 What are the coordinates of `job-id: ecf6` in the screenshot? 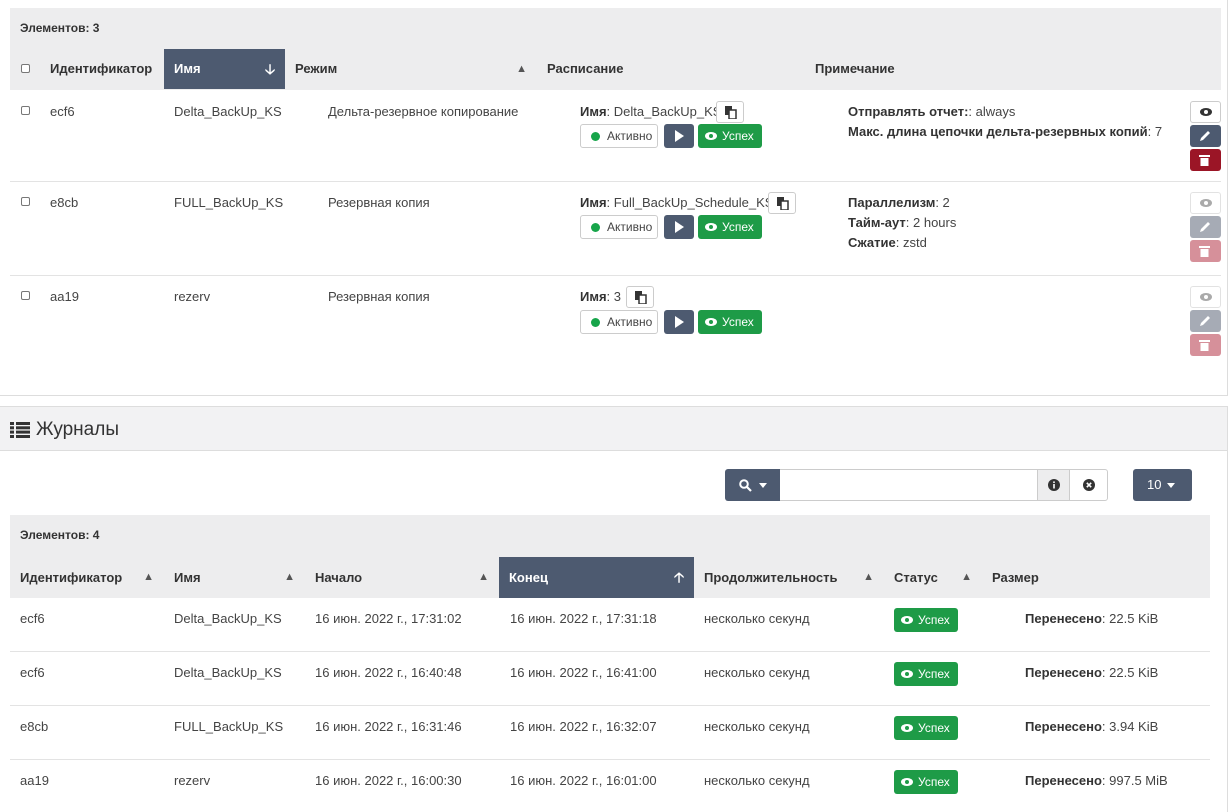 It's located at (62, 111).